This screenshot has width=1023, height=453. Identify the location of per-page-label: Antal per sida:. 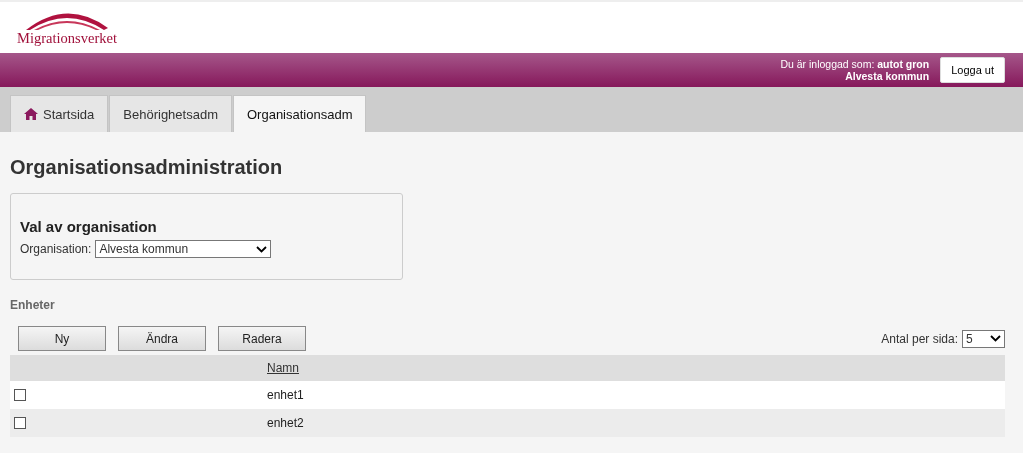
(919, 338).